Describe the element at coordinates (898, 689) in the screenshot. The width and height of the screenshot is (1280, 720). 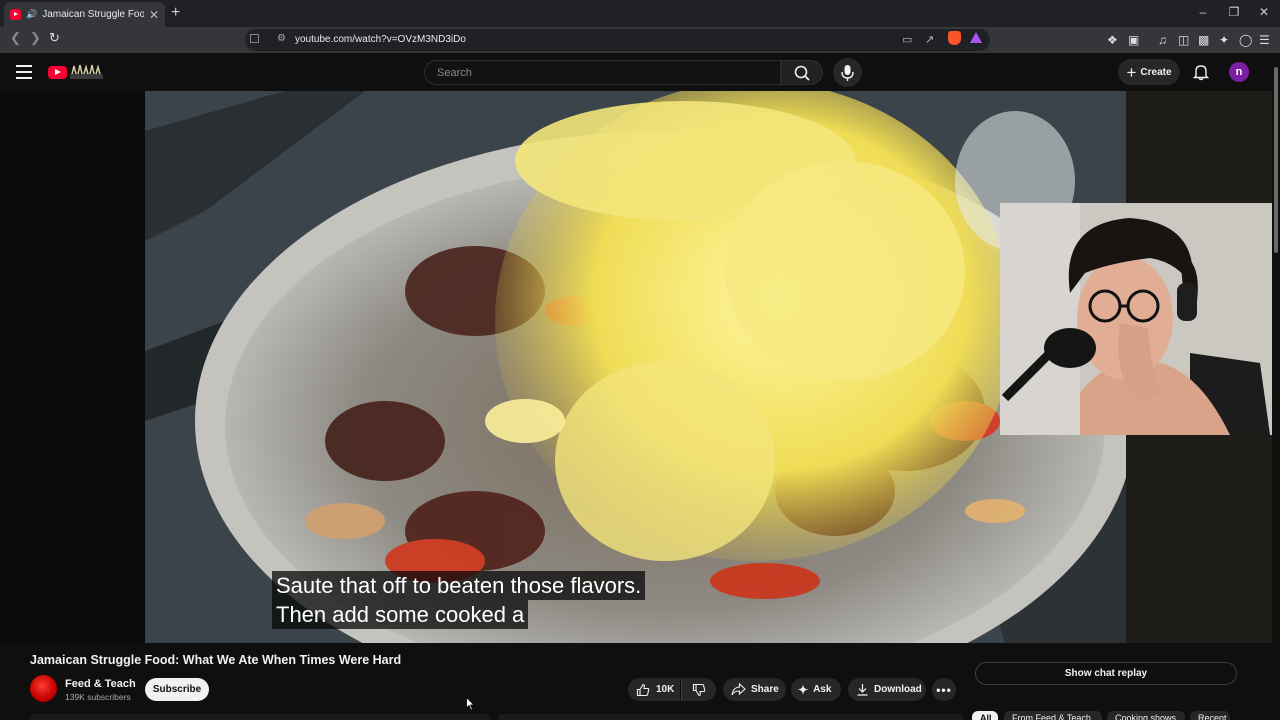
I see `download-label: Download` at that location.